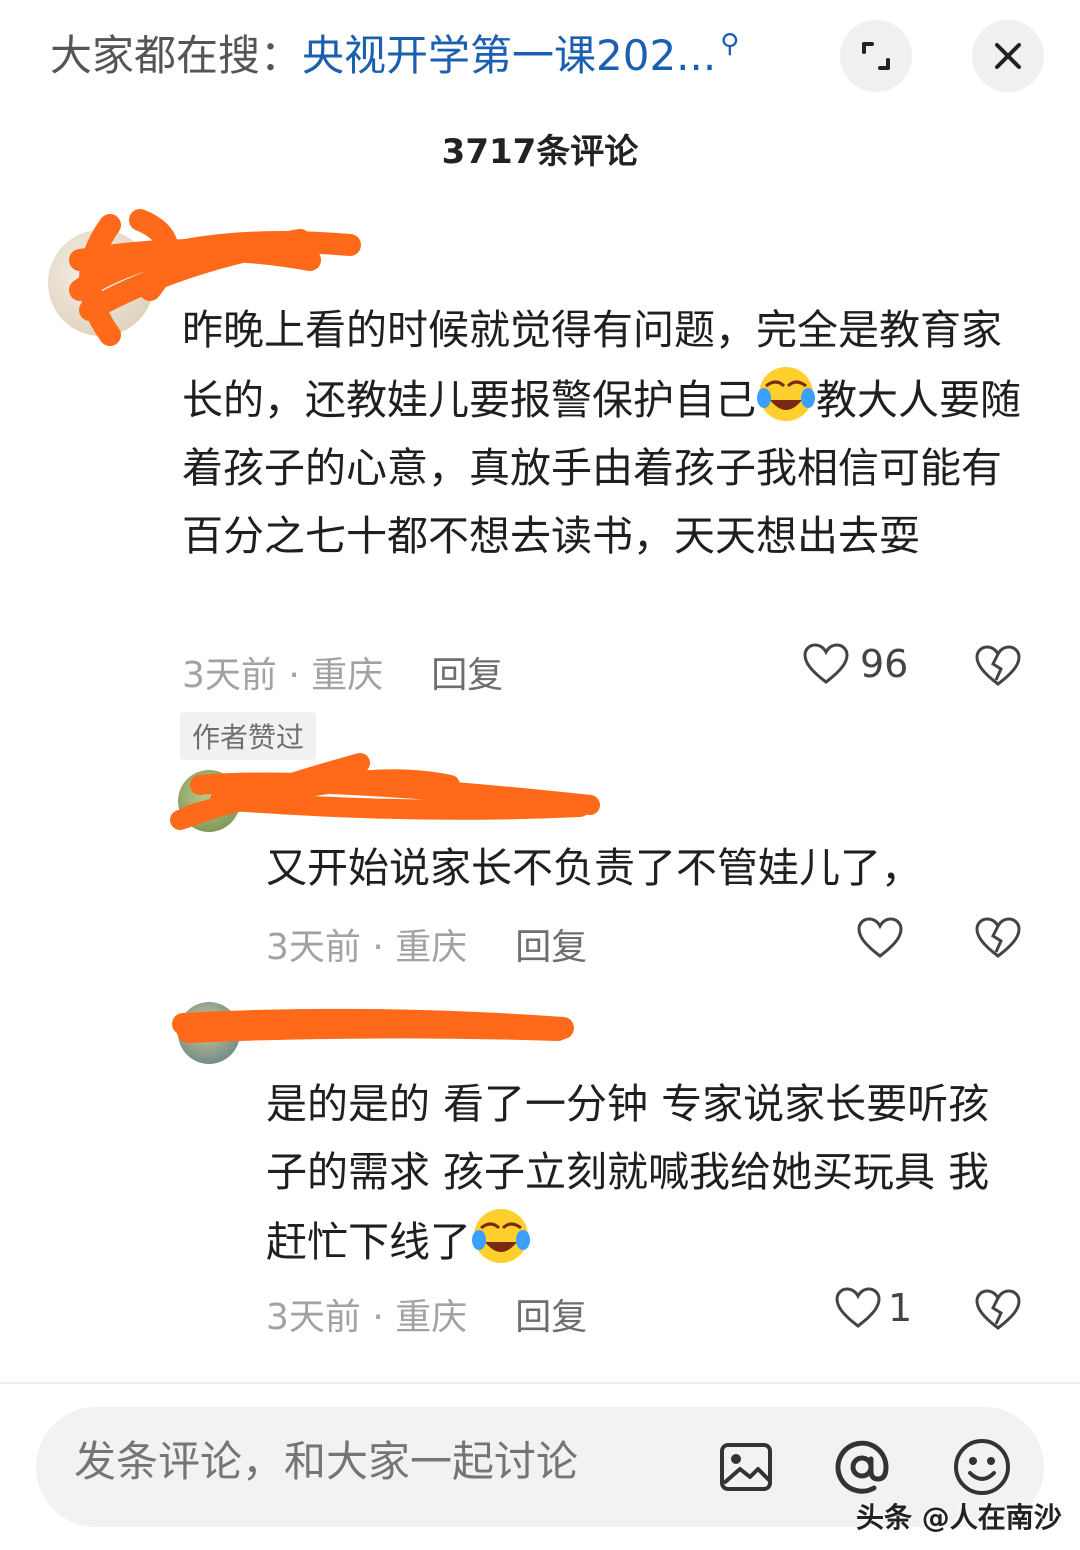 The height and width of the screenshot is (1550, 1080). I want to click on top-bar: 大家都在搜：央视开学第一课202... ⚲, so click(540, 55).